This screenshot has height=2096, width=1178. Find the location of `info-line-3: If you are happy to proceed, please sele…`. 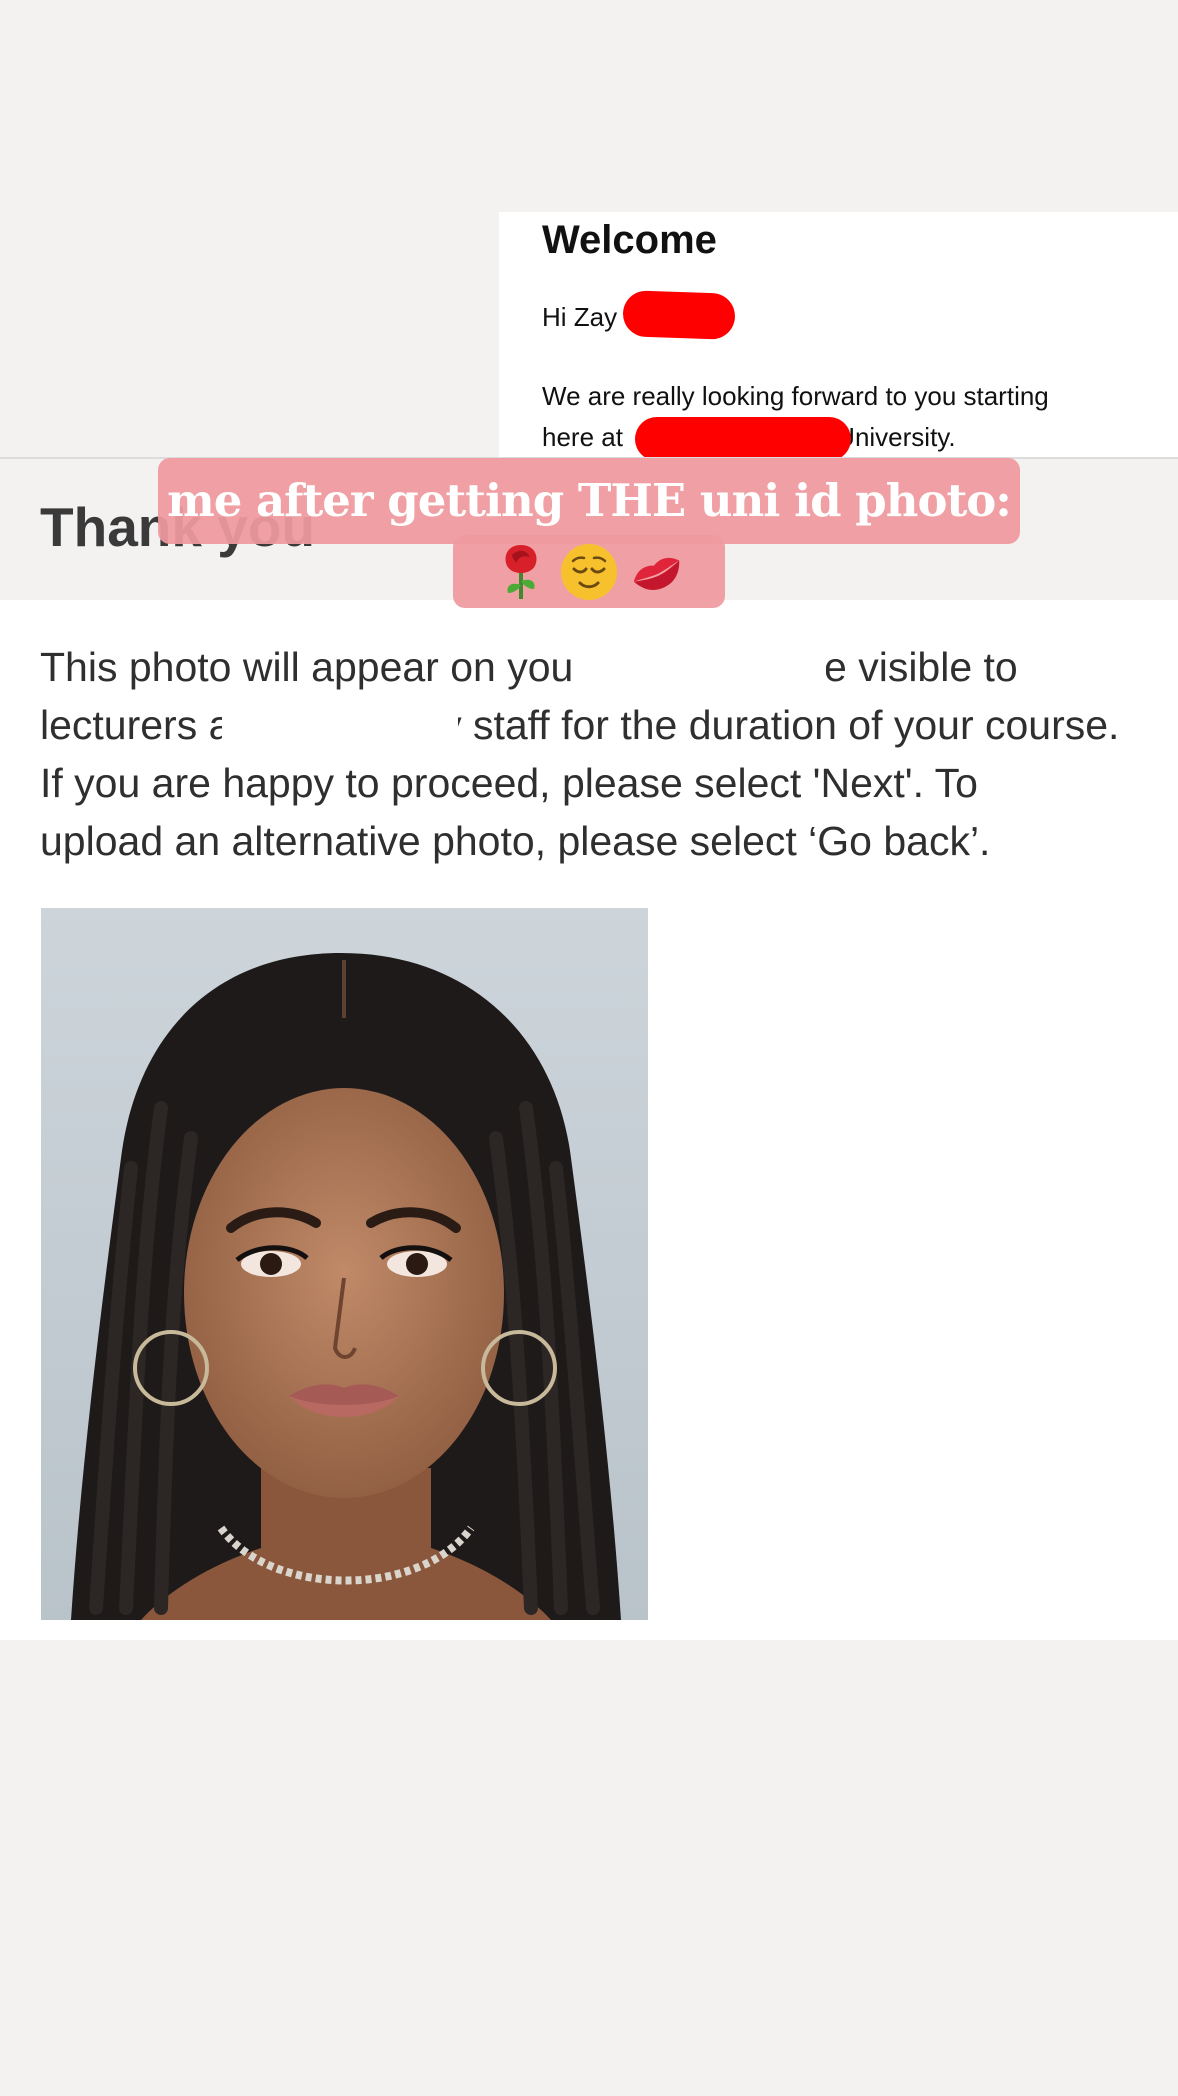

info-line-3: If you are happy to proceed, please sele… is located at coordinates (509, 783).